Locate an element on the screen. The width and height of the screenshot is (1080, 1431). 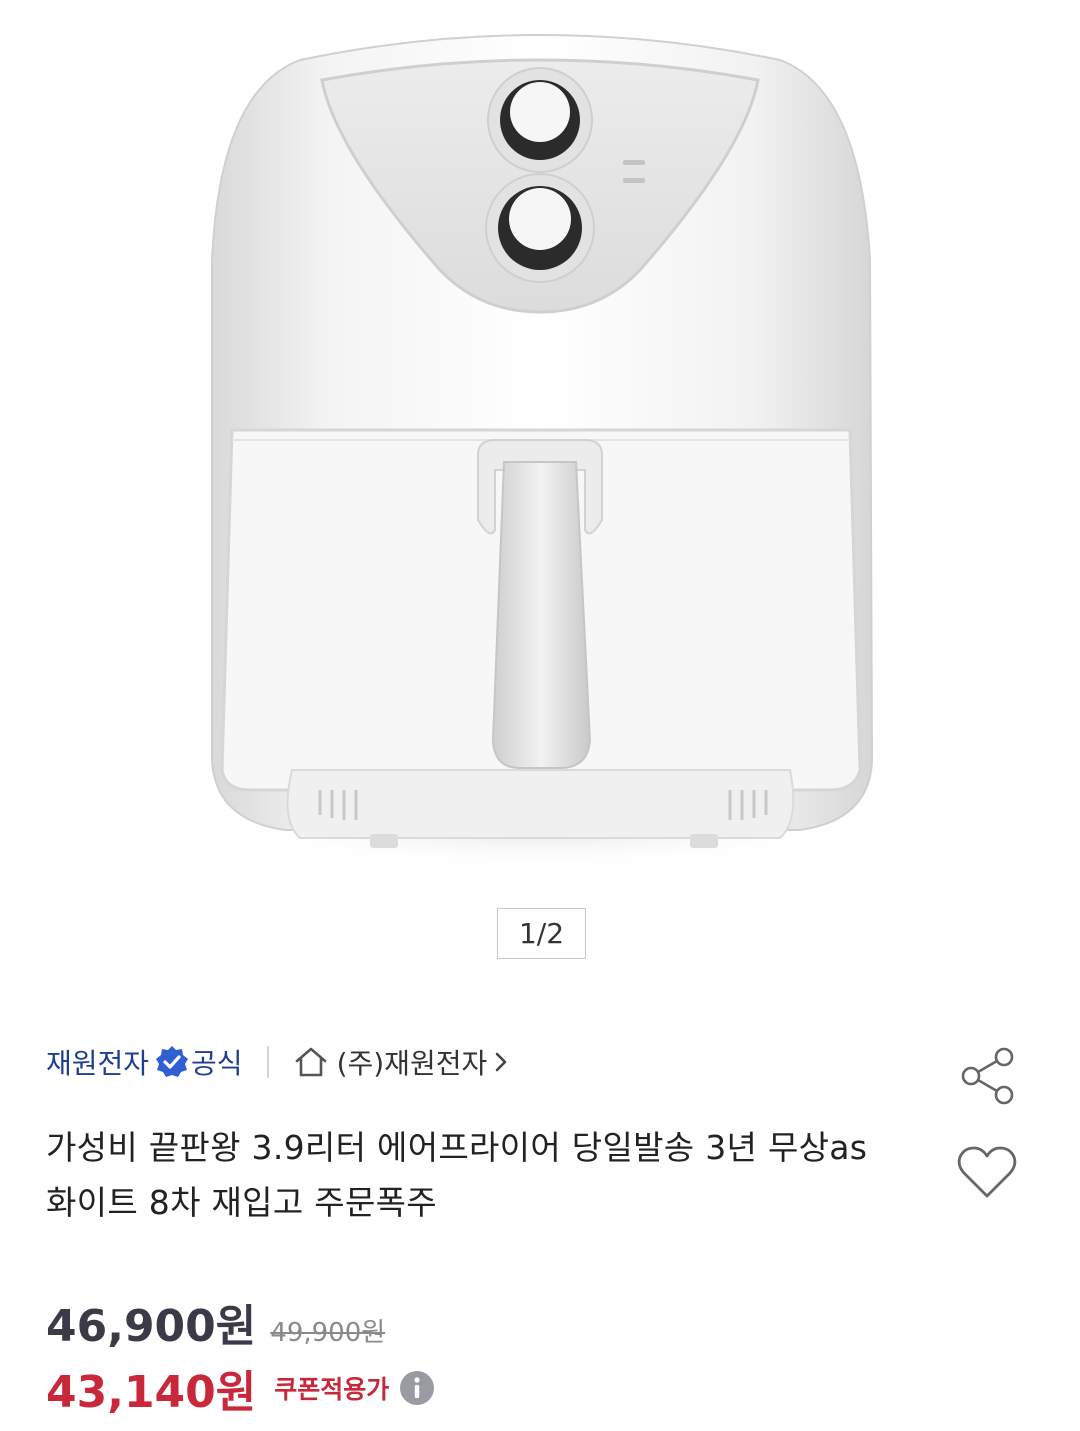
seller-info: 재원전자 공식 (주)재원전자 is located at coordinates (277, 1062).